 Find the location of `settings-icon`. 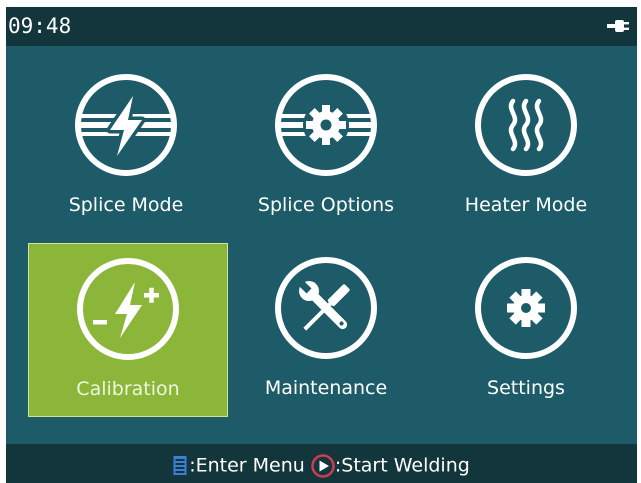

settings-icon is located at coordinates (526, 308).